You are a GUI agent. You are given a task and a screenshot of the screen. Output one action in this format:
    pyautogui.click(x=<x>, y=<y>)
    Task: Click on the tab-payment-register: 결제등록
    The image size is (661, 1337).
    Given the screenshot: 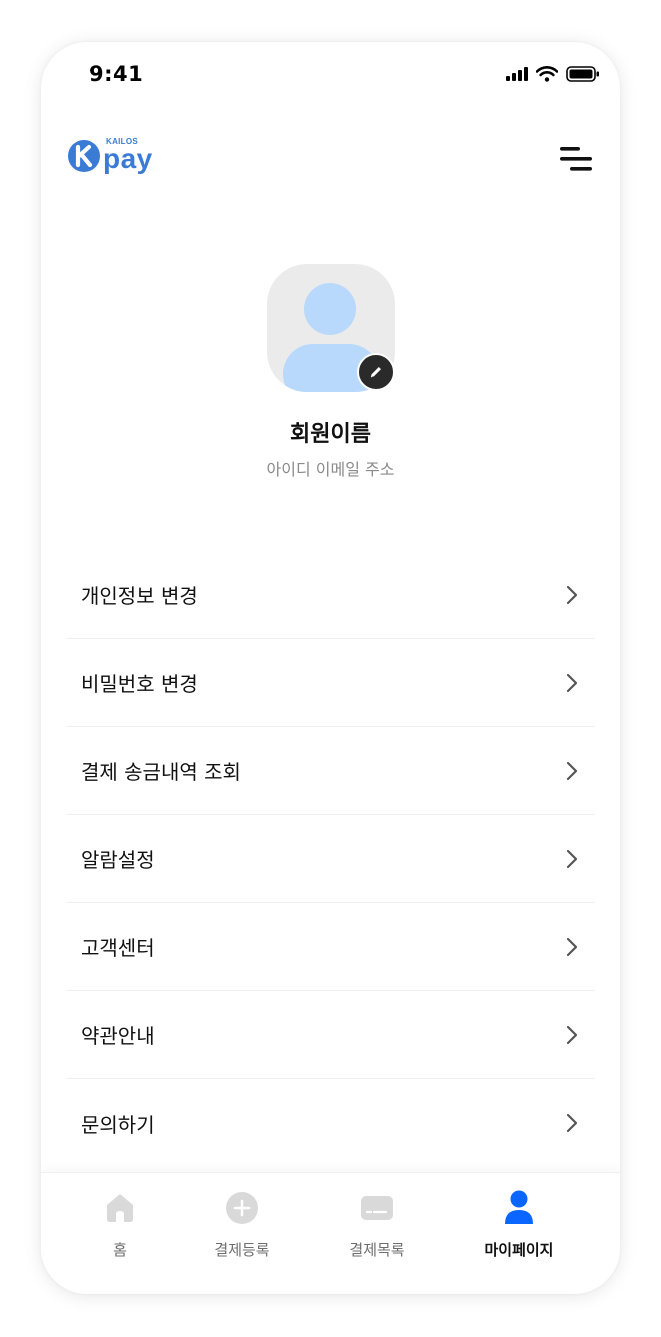 What is the action you would take?
    pyautogui.click(x=242, y=1223)
    